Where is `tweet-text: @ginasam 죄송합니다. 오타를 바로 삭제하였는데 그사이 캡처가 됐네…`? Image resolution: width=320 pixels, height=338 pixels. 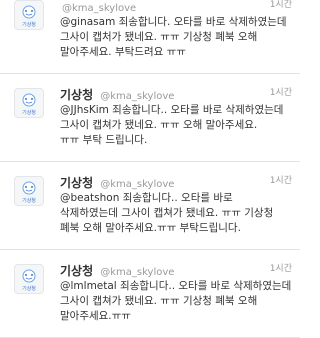 tweet-text: @ginasam 죄송합니다. 오타를 바로 삭제하였는데 그사이 캡처가 됐네… is located at coordinates (175, 37).